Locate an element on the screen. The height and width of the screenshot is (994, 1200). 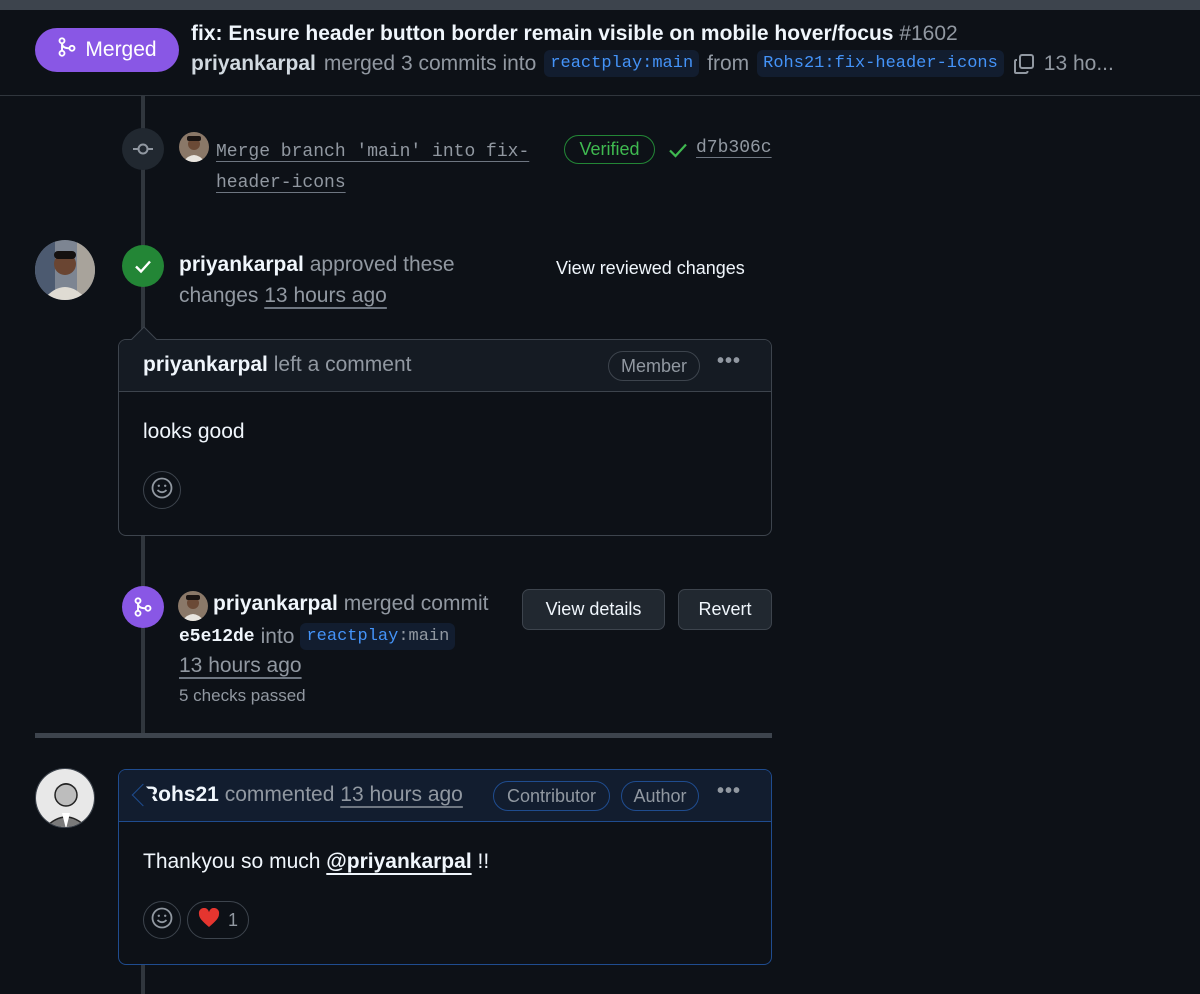
pr-merged-text: merged 3 commits into is located at coordinates (430, 63).